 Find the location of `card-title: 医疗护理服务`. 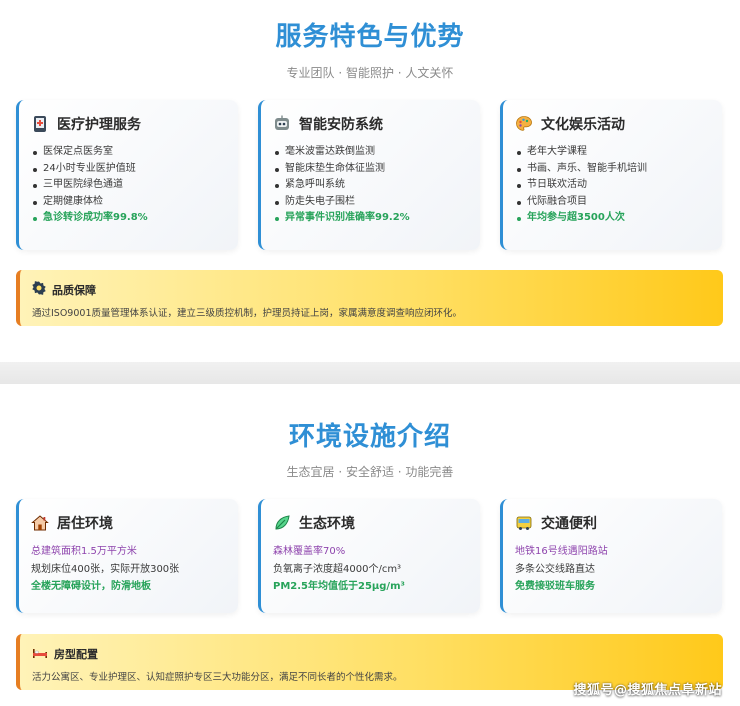

card-title: 医疗护理服务 is located at coordinates (99, 125).